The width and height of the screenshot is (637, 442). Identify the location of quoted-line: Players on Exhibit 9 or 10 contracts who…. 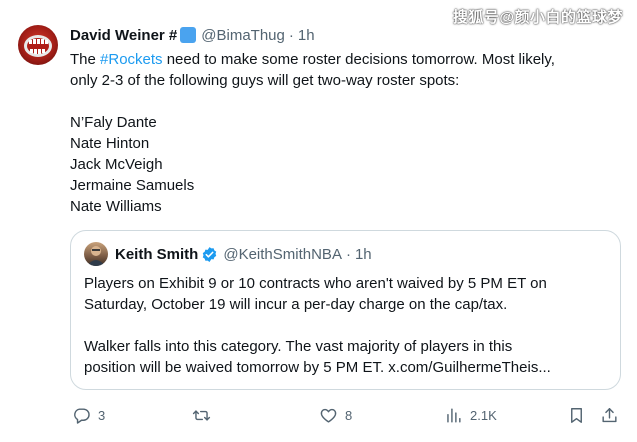
(315, 283).